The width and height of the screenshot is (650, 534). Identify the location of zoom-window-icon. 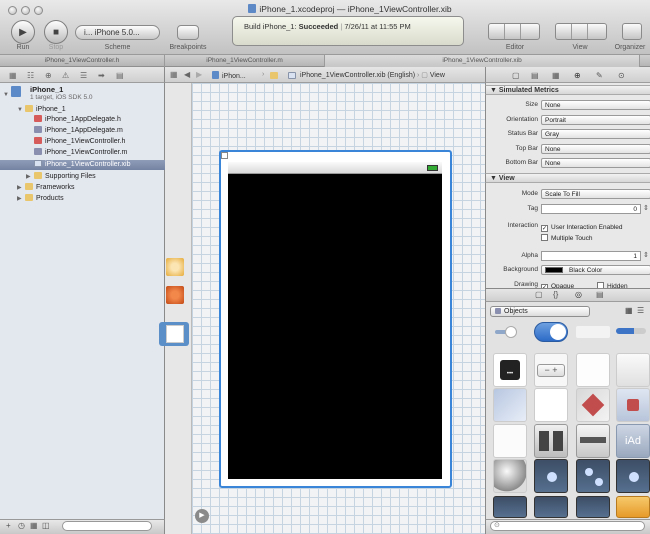
(38, 10).